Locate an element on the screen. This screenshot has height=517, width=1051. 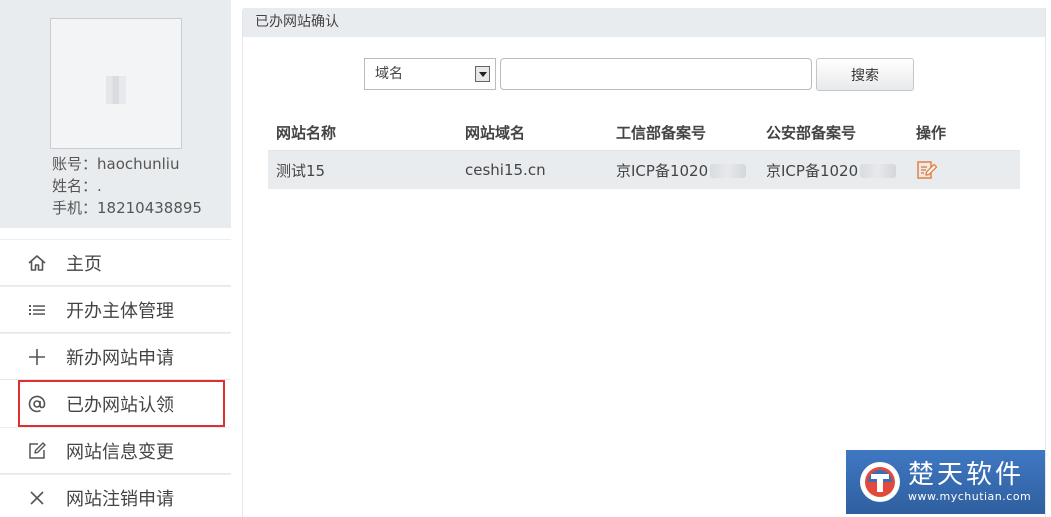
mps-record-cell: 京ICP备1020 is located at coordinates (831, 170).